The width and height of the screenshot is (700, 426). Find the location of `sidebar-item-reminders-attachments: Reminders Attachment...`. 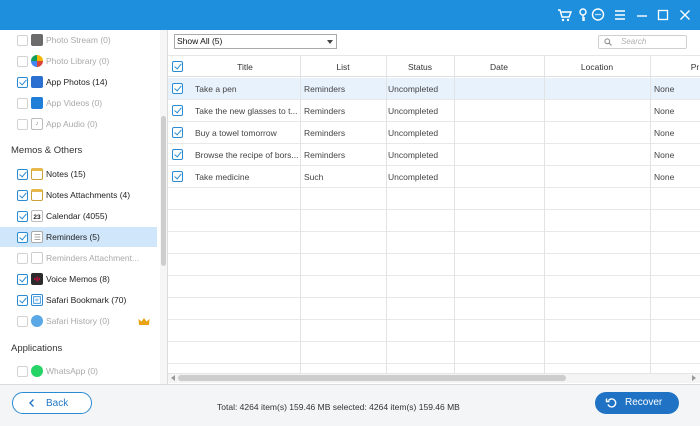

sidebar-item-reminders-attachments: Reminders Attachment... is located at coordinates (78, 258).